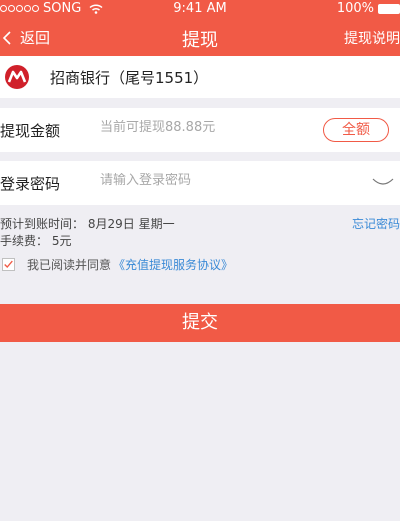 The height and width of the screenshot is (521, 400). What do you see at coordinates (356, 130) in the screenshot?
I see `full-amount-button: 全额` at bounding box center [356, 130].